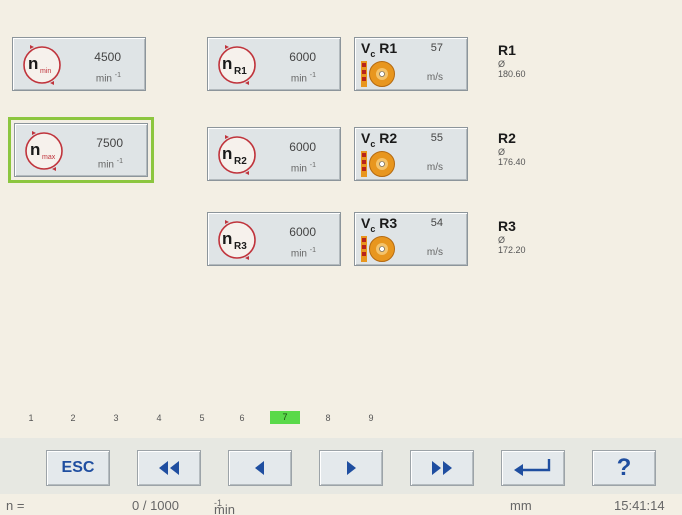 Image resolution: width=682 pixels, height=515 pixels. I want to click on page-indicator: 1 2 3 4 5 6 7 8 9, so click(341, 420).